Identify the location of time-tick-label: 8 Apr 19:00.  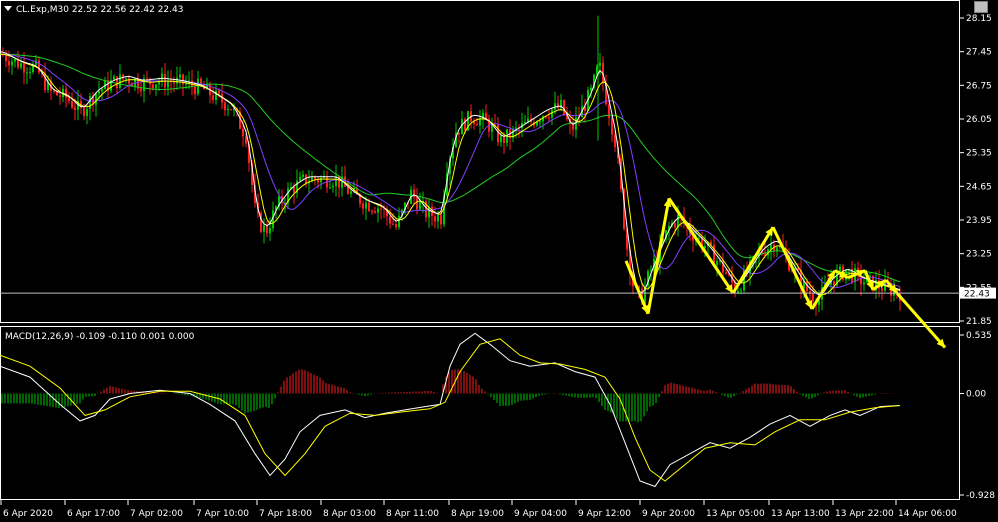
(477, 514).